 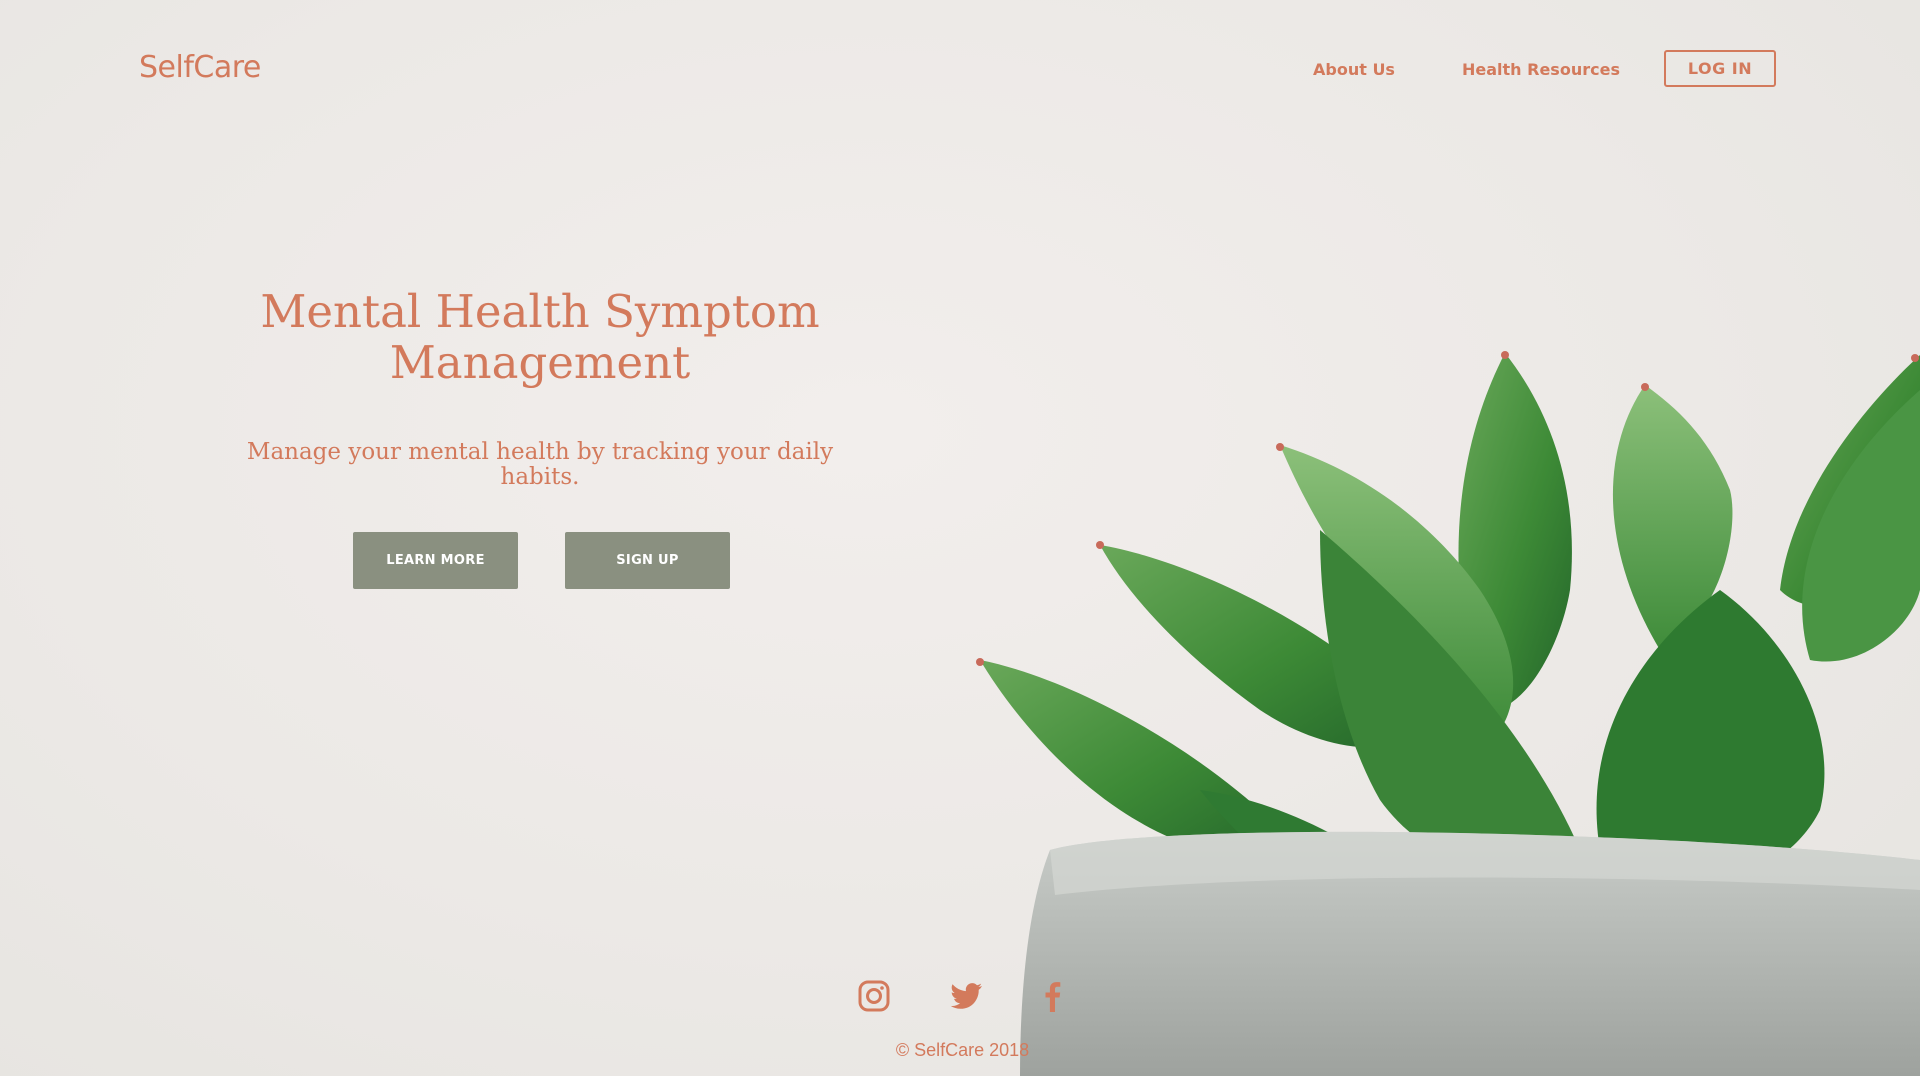 I want to click on twitter-icon, so click(x=967, y=996).